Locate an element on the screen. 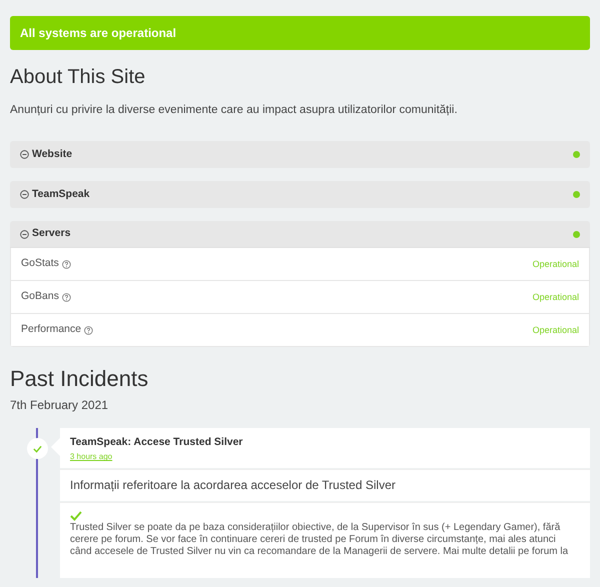 This screenshot has height=587, width=600. incident-summary: Informații referitoare la acordarea acceselor de Trusted Silver is located at coordinates (325, 485).